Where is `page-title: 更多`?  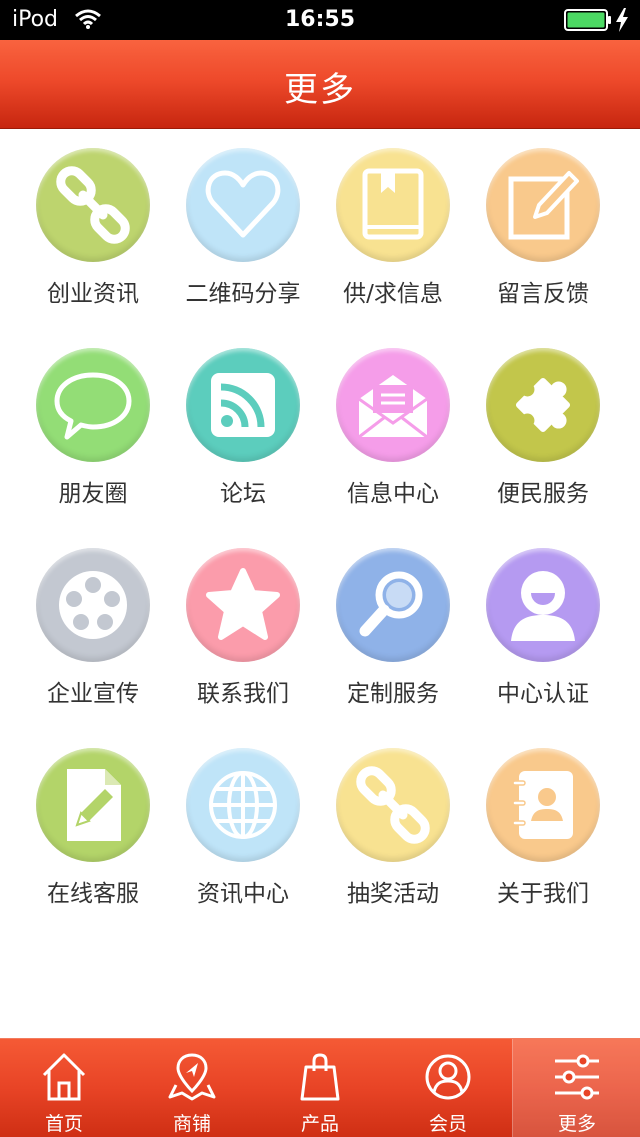
page-title: 更多 is located at coordinates (320, 90).